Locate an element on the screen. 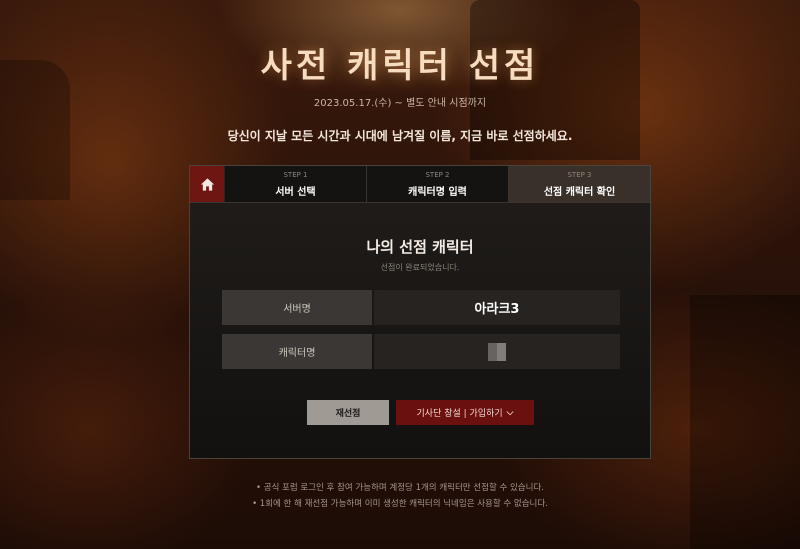 The image size is (800, 549). guild-button-label: 기사단 창설 | 가입하기 is located at coordinates (459, 414).